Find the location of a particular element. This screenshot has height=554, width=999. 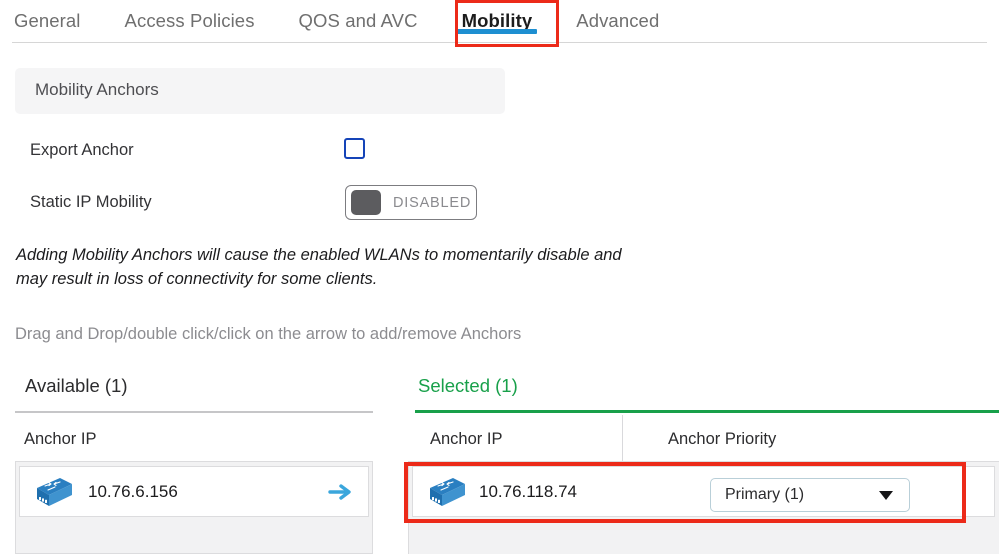

tab-mobility: Mobility is located at coordinates (497, 17).